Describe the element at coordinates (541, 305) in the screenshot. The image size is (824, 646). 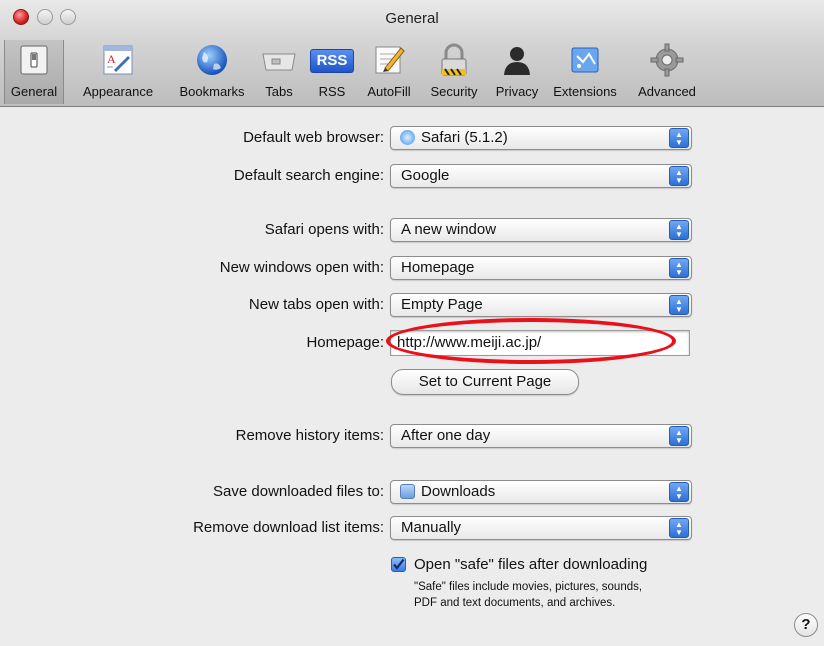
I see `new-tabs-popup: Empty Page ▲ ▼` at that location.